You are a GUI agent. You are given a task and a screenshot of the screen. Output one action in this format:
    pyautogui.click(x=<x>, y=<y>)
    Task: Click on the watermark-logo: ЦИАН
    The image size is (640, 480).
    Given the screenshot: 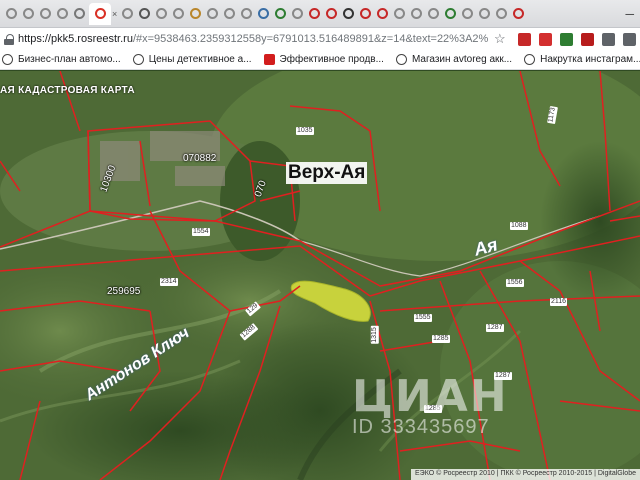 What is the action you would take?
    pyautogui.click(x=430, y=396)
    